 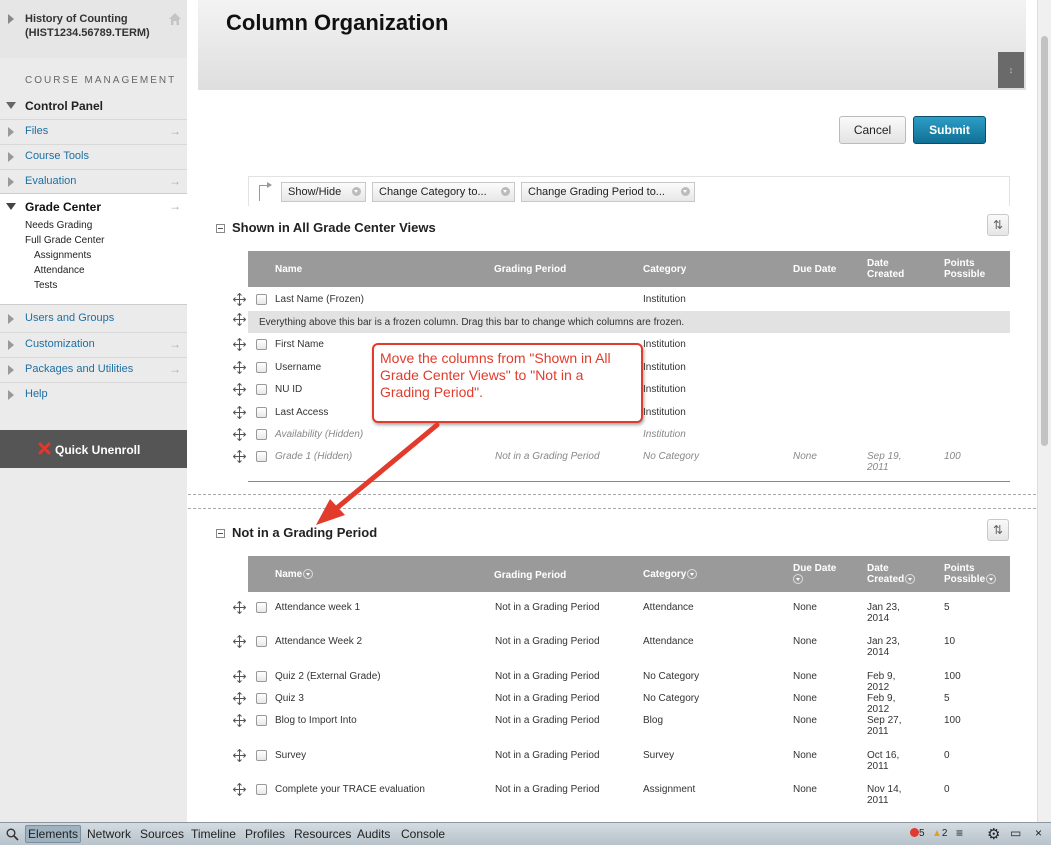 What do you see at coordinates (1015, 833) in the screenshot?
I see `dock-icon: ▭` at bounding box center [1015, 833].